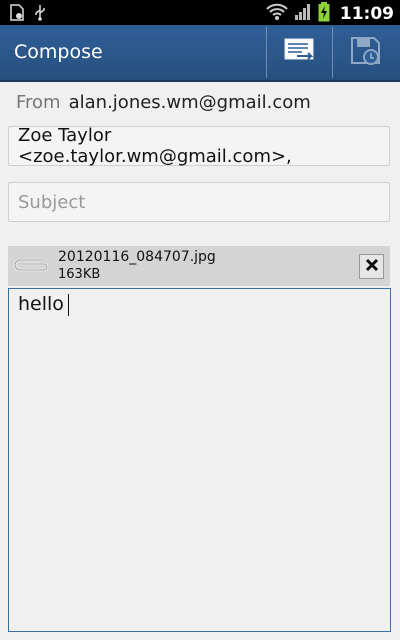 Image resolution: width=400 pixels, height=640 pixels. What do you see at coordinates (303, 14) in the screenshot?
I see `signal-icon` at bounding box center [303, 14].